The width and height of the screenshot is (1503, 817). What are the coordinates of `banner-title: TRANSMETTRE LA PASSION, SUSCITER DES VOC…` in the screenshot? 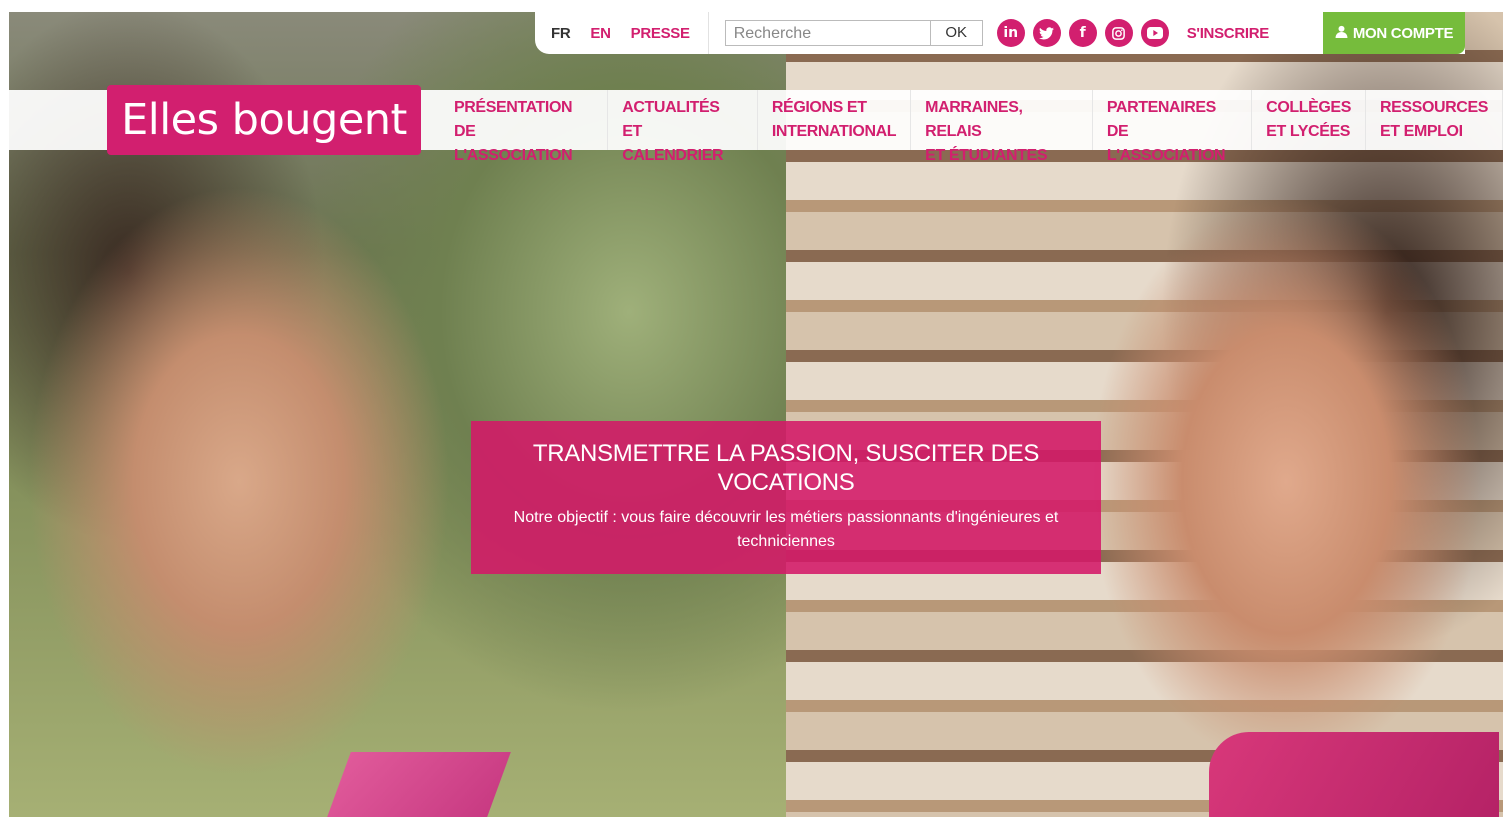 It's located at (786, 468).